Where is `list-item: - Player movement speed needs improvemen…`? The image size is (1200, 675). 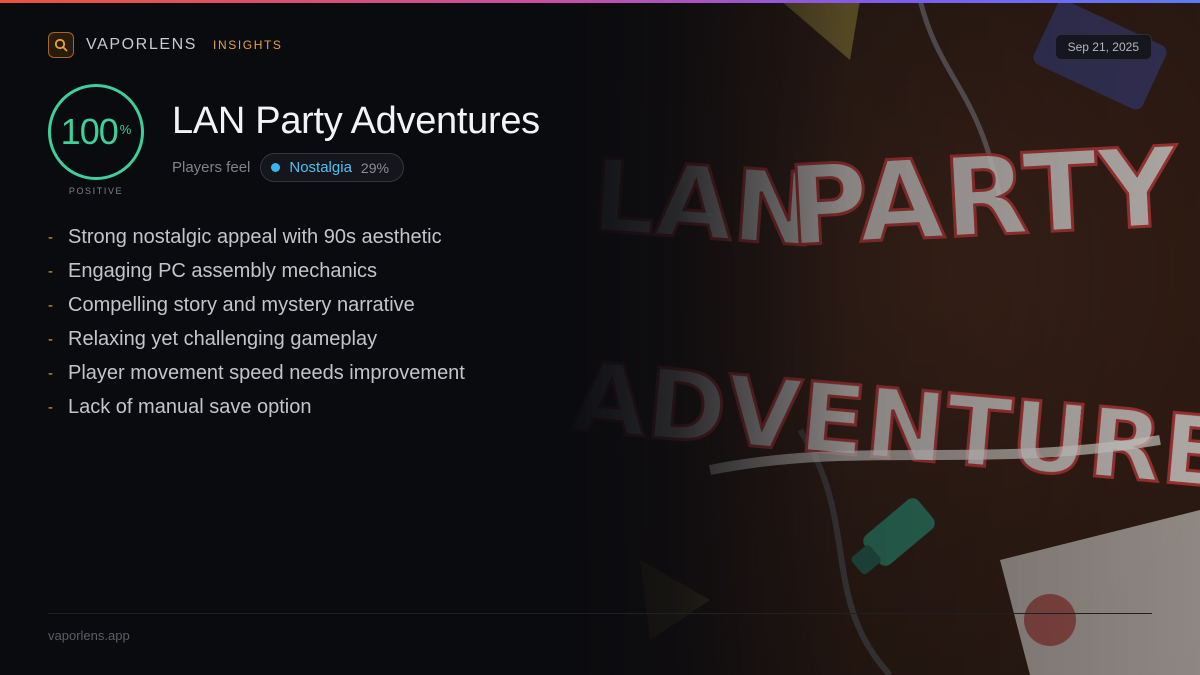
list-item: - Player movement speed needs improvemen… is located at coordinates (256, 373).